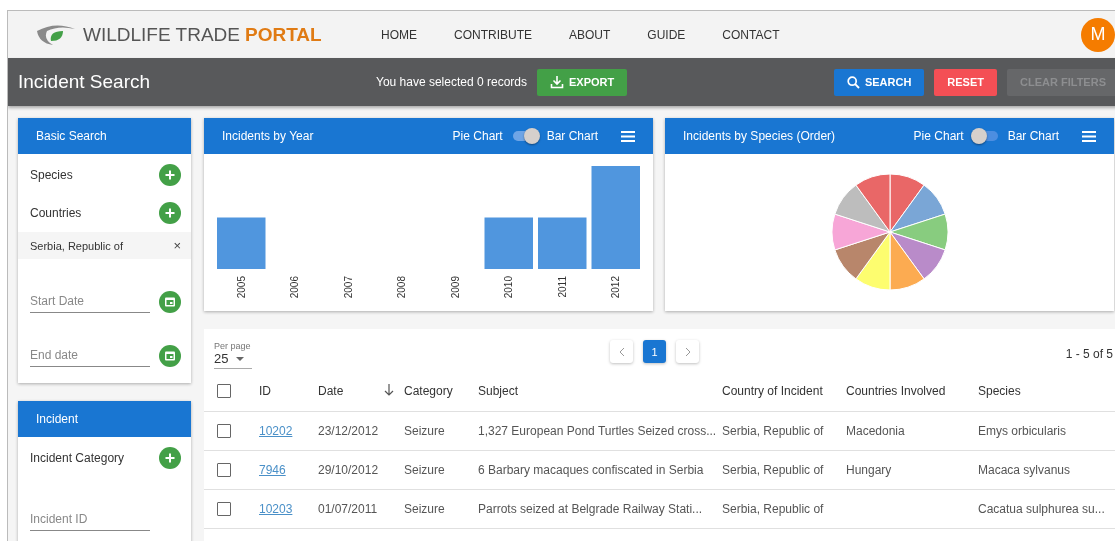 The image size is (1115, 541). What do you see at coordinates (288, 391) in the screenshot?
I see `column-header: ID` at bounding box center [288, 391].